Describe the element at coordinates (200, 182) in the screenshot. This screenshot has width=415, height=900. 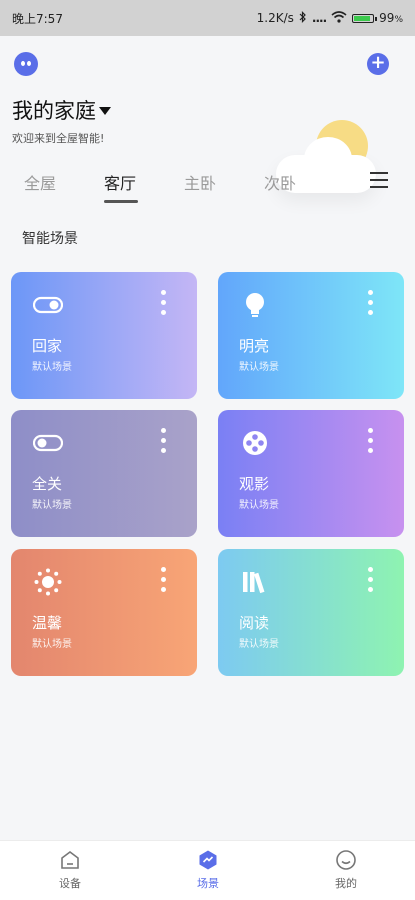
I see `tab-master-bedroom: 主卧` at that location.